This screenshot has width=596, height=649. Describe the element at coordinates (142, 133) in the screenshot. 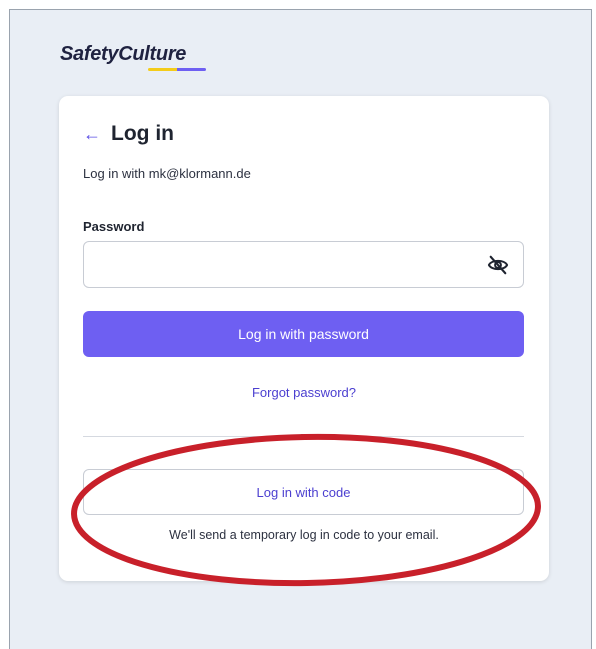

I see `page-title: Log in` at that location.